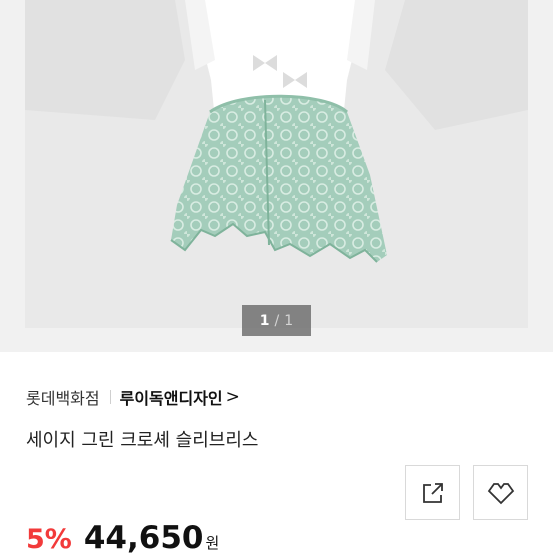  I want to click on seller-info: 롯데백화점 루이독앤디자인 >, so click(133, 397).